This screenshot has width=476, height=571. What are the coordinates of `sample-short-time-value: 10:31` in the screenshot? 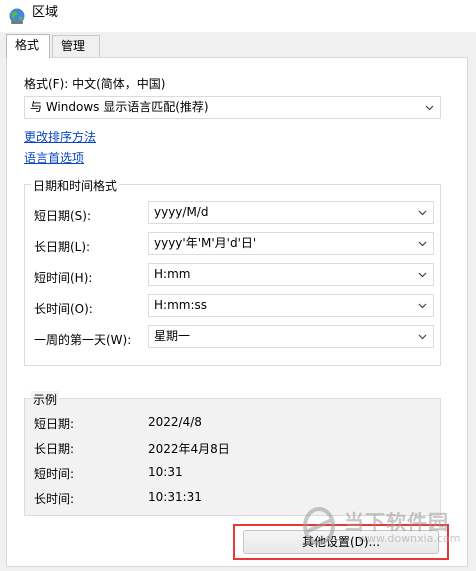 It's located at (165, 472).